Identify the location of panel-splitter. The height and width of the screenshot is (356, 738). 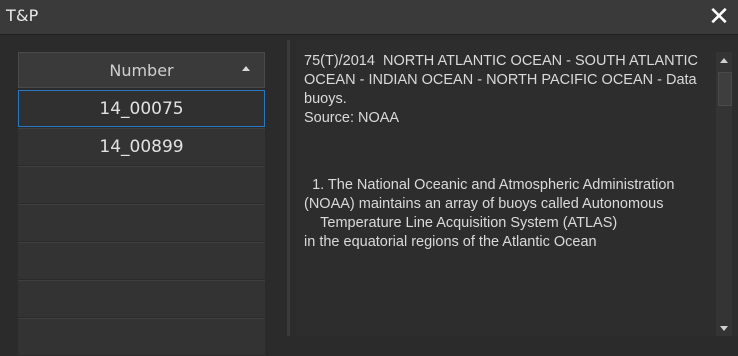
(288, 188).